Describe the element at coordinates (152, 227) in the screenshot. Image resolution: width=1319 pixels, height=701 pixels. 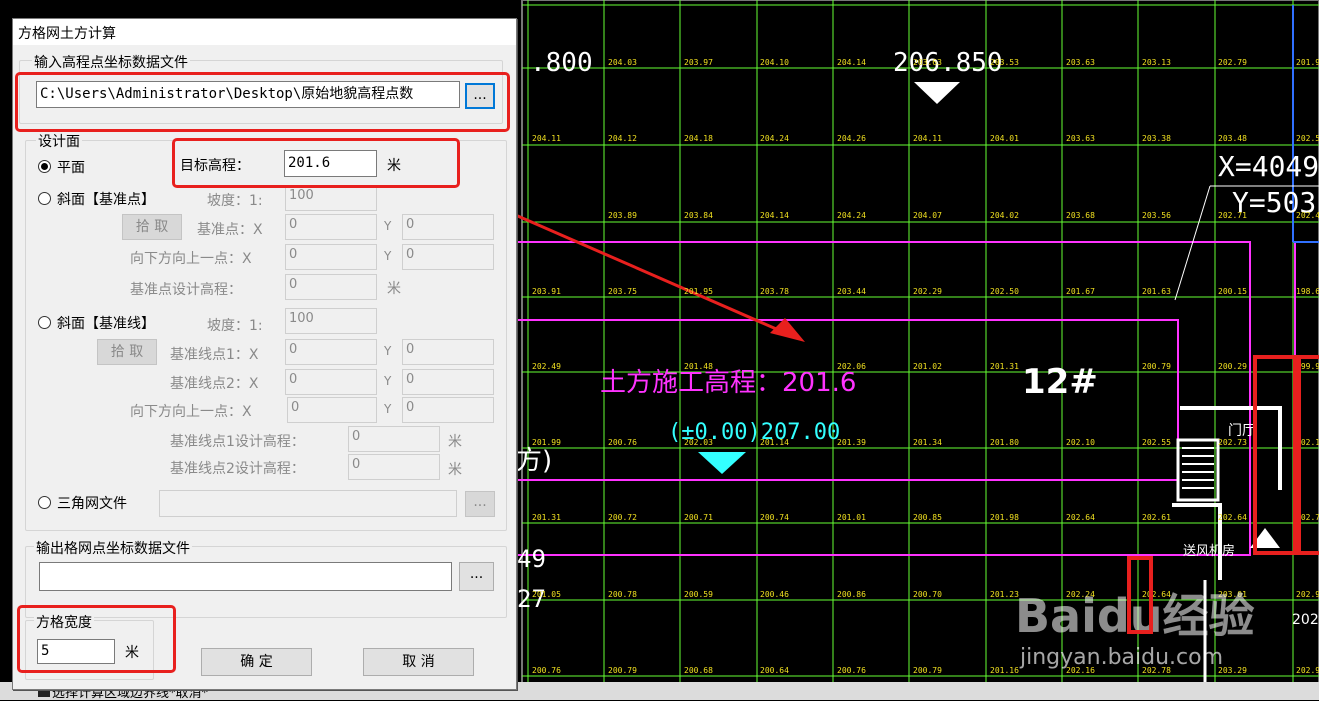
I see `pick-base-point-button: 拾 取` at that location.